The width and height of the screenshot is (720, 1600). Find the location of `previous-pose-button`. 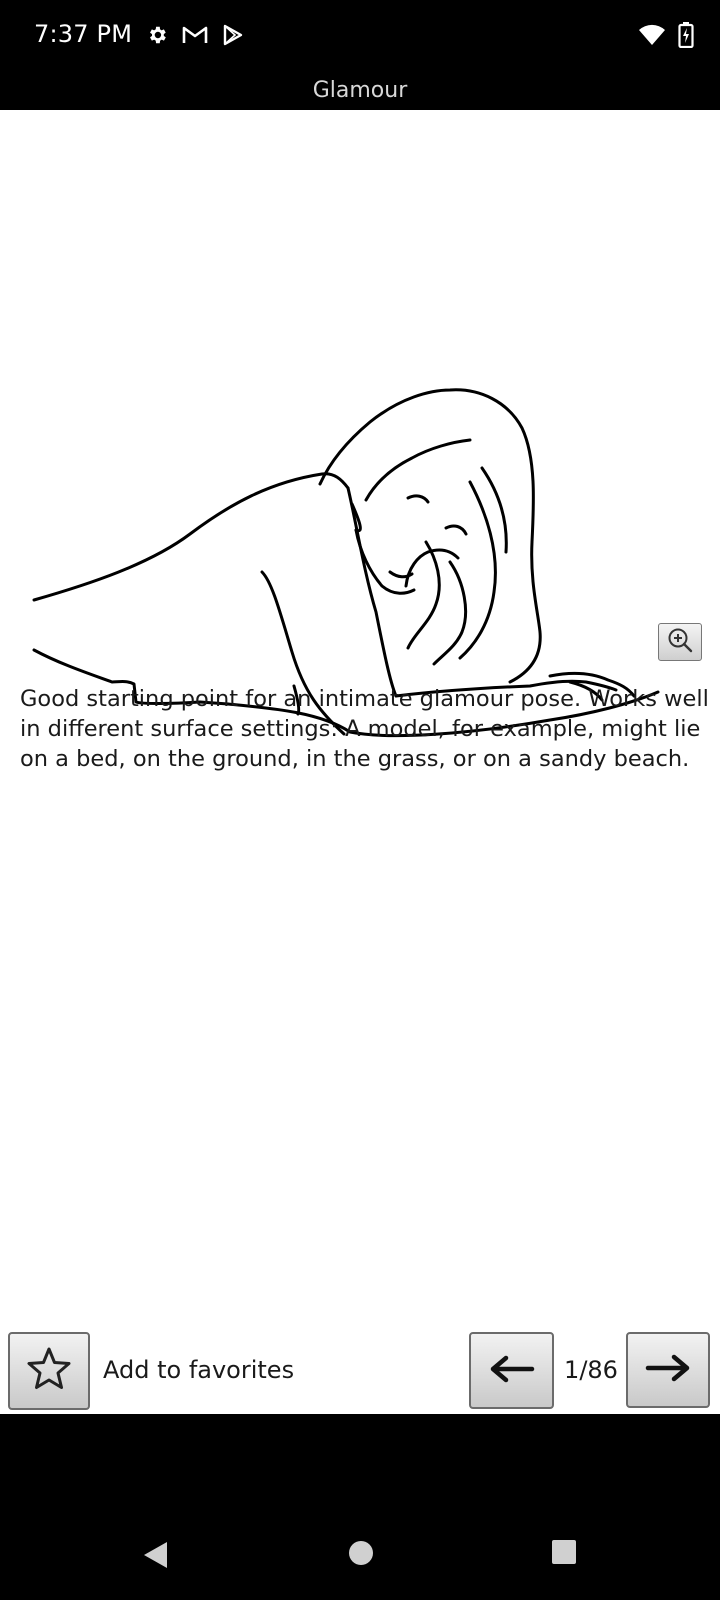

previous-pose-button is located at coordinates (511, 1370).